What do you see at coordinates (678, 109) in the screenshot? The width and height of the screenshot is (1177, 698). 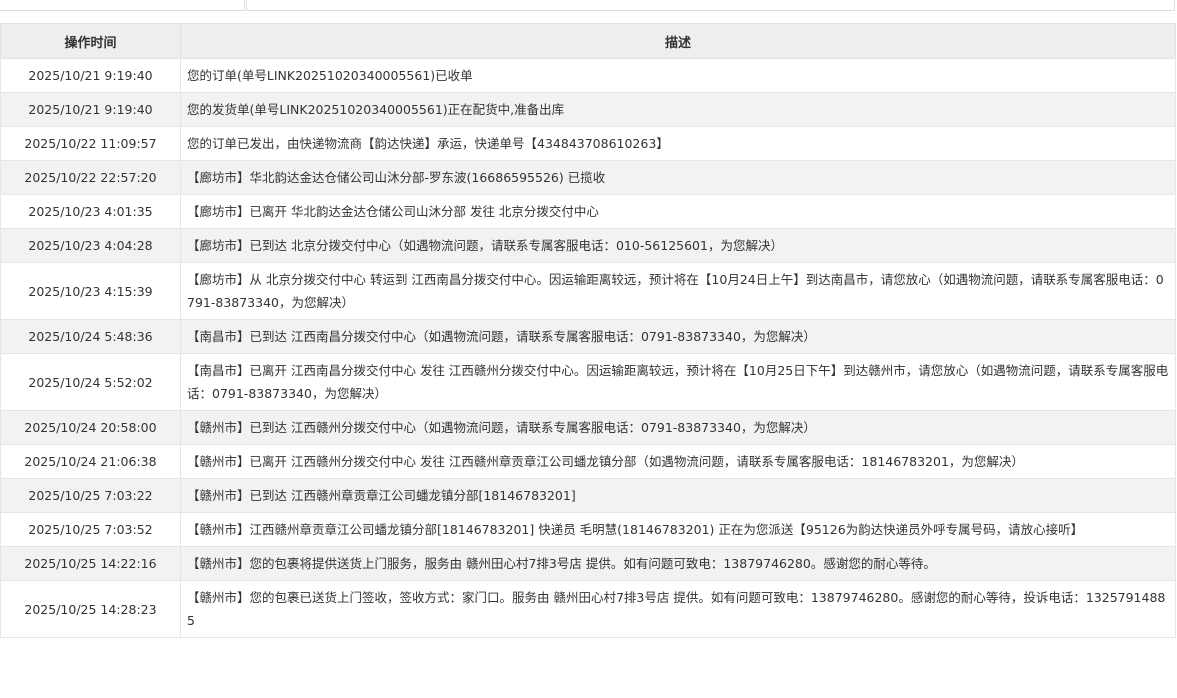 I see `row-desc: 您的发货单(单号LINK20251020340005561)正在配货中,准备出库` at bounding box center [678, 109].